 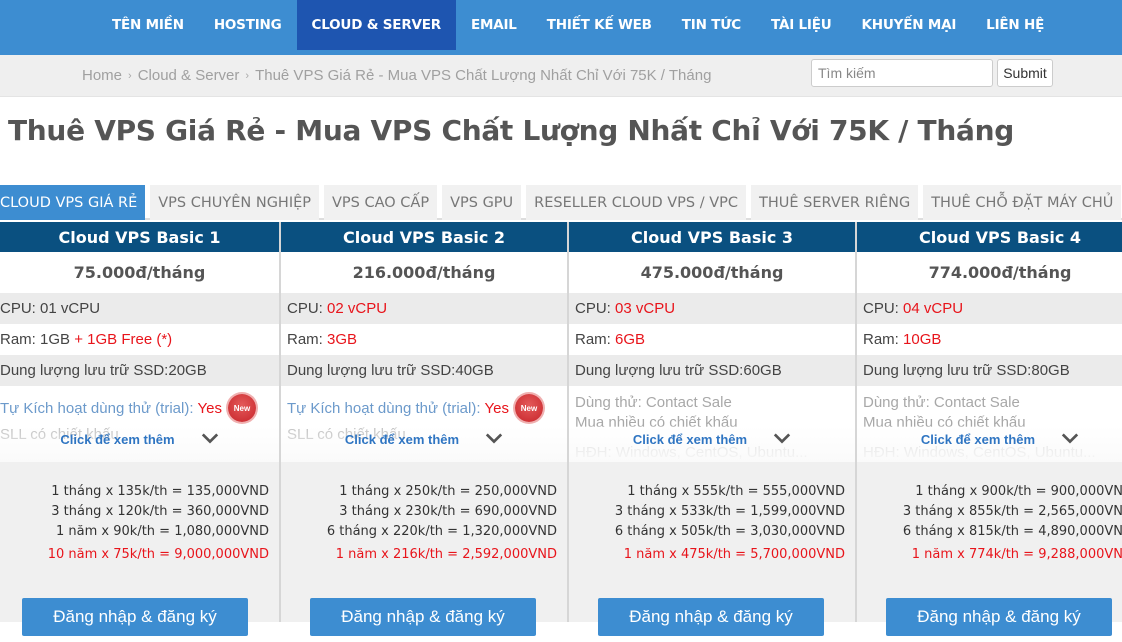 What do you see at coordinates (636, 202) in the screenshot?
I see `tab-reseller-cloud-vps: RESELLER CLOUD VPS / VPC` at bounding box center [636, 202].